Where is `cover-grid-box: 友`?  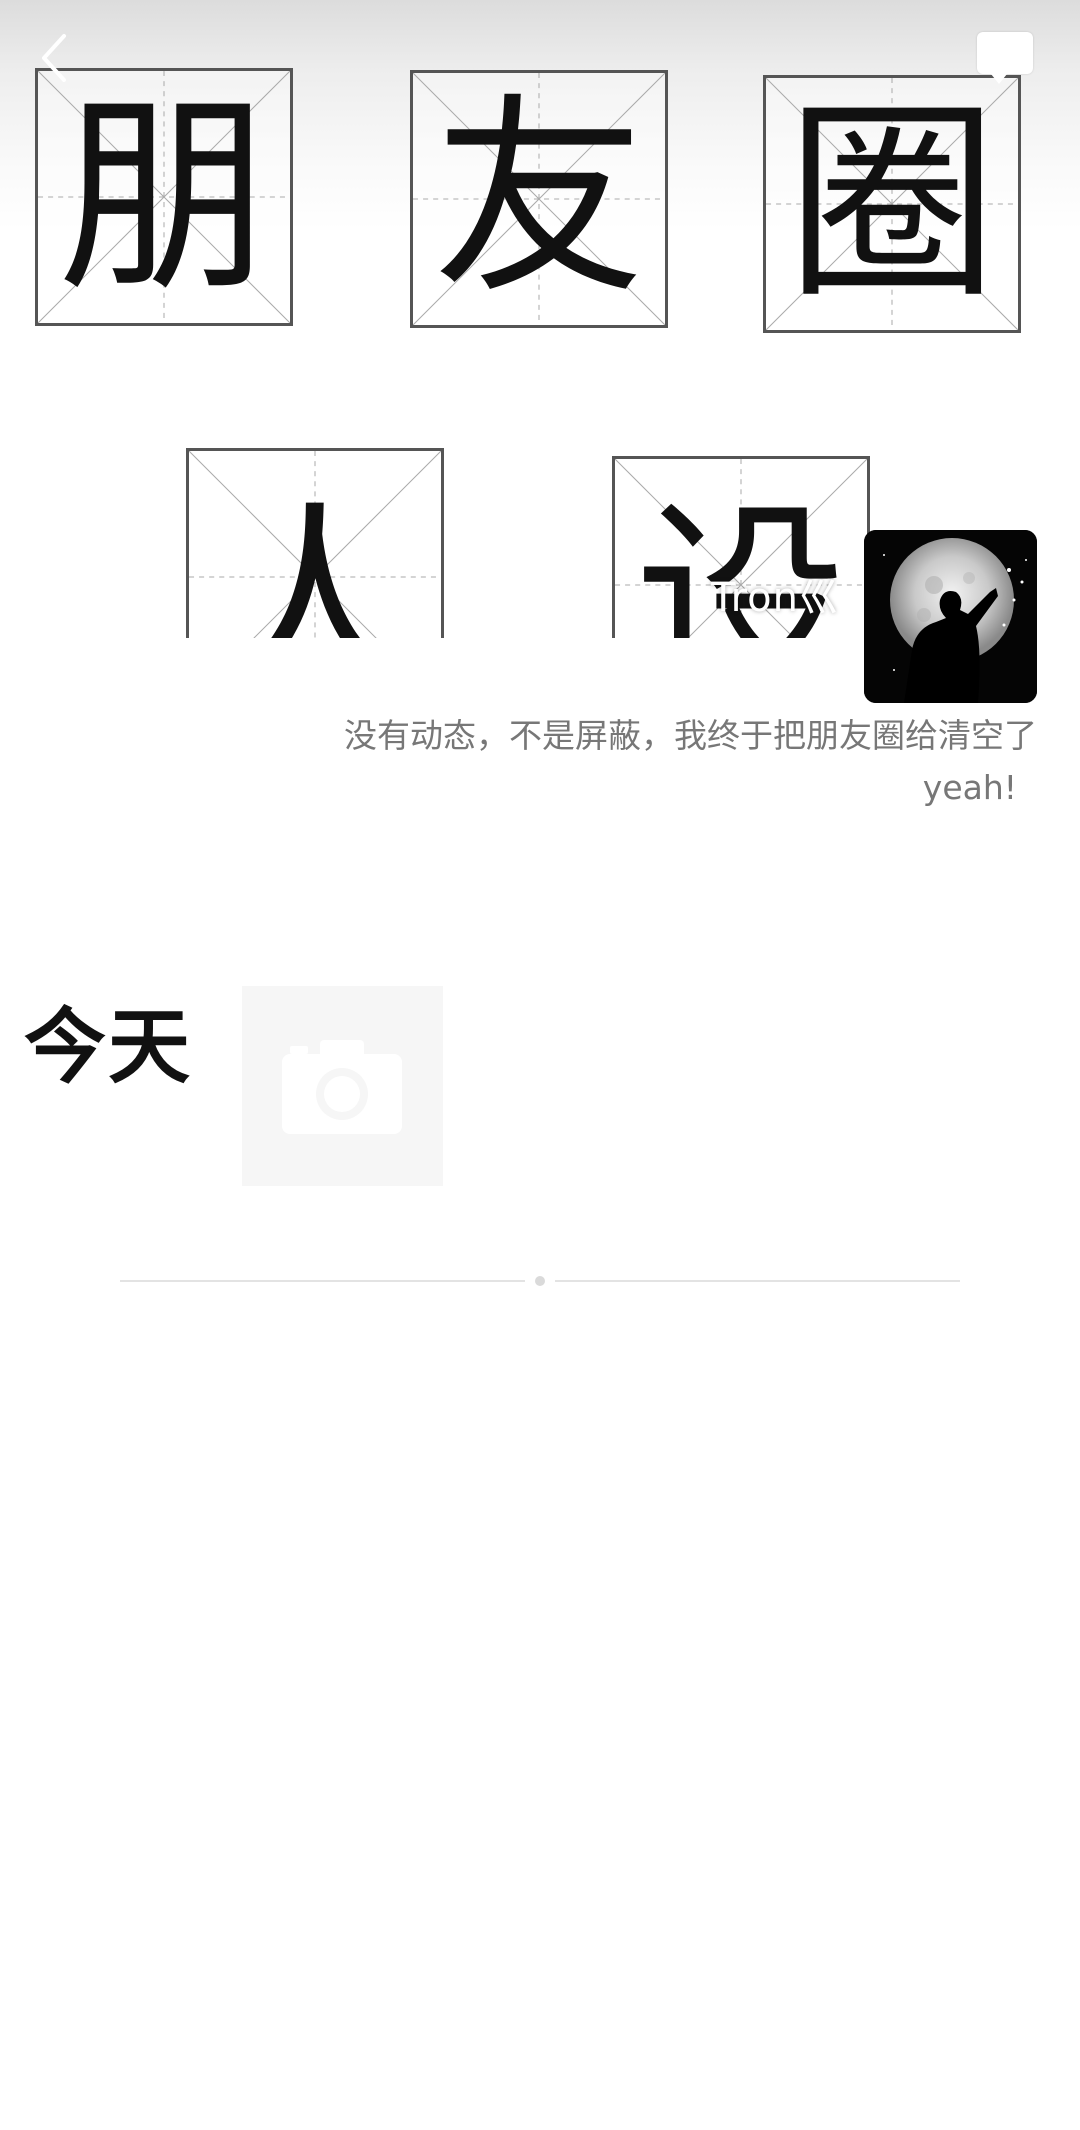 cover-grid-box: 友 is located at coordinates (539, 199).